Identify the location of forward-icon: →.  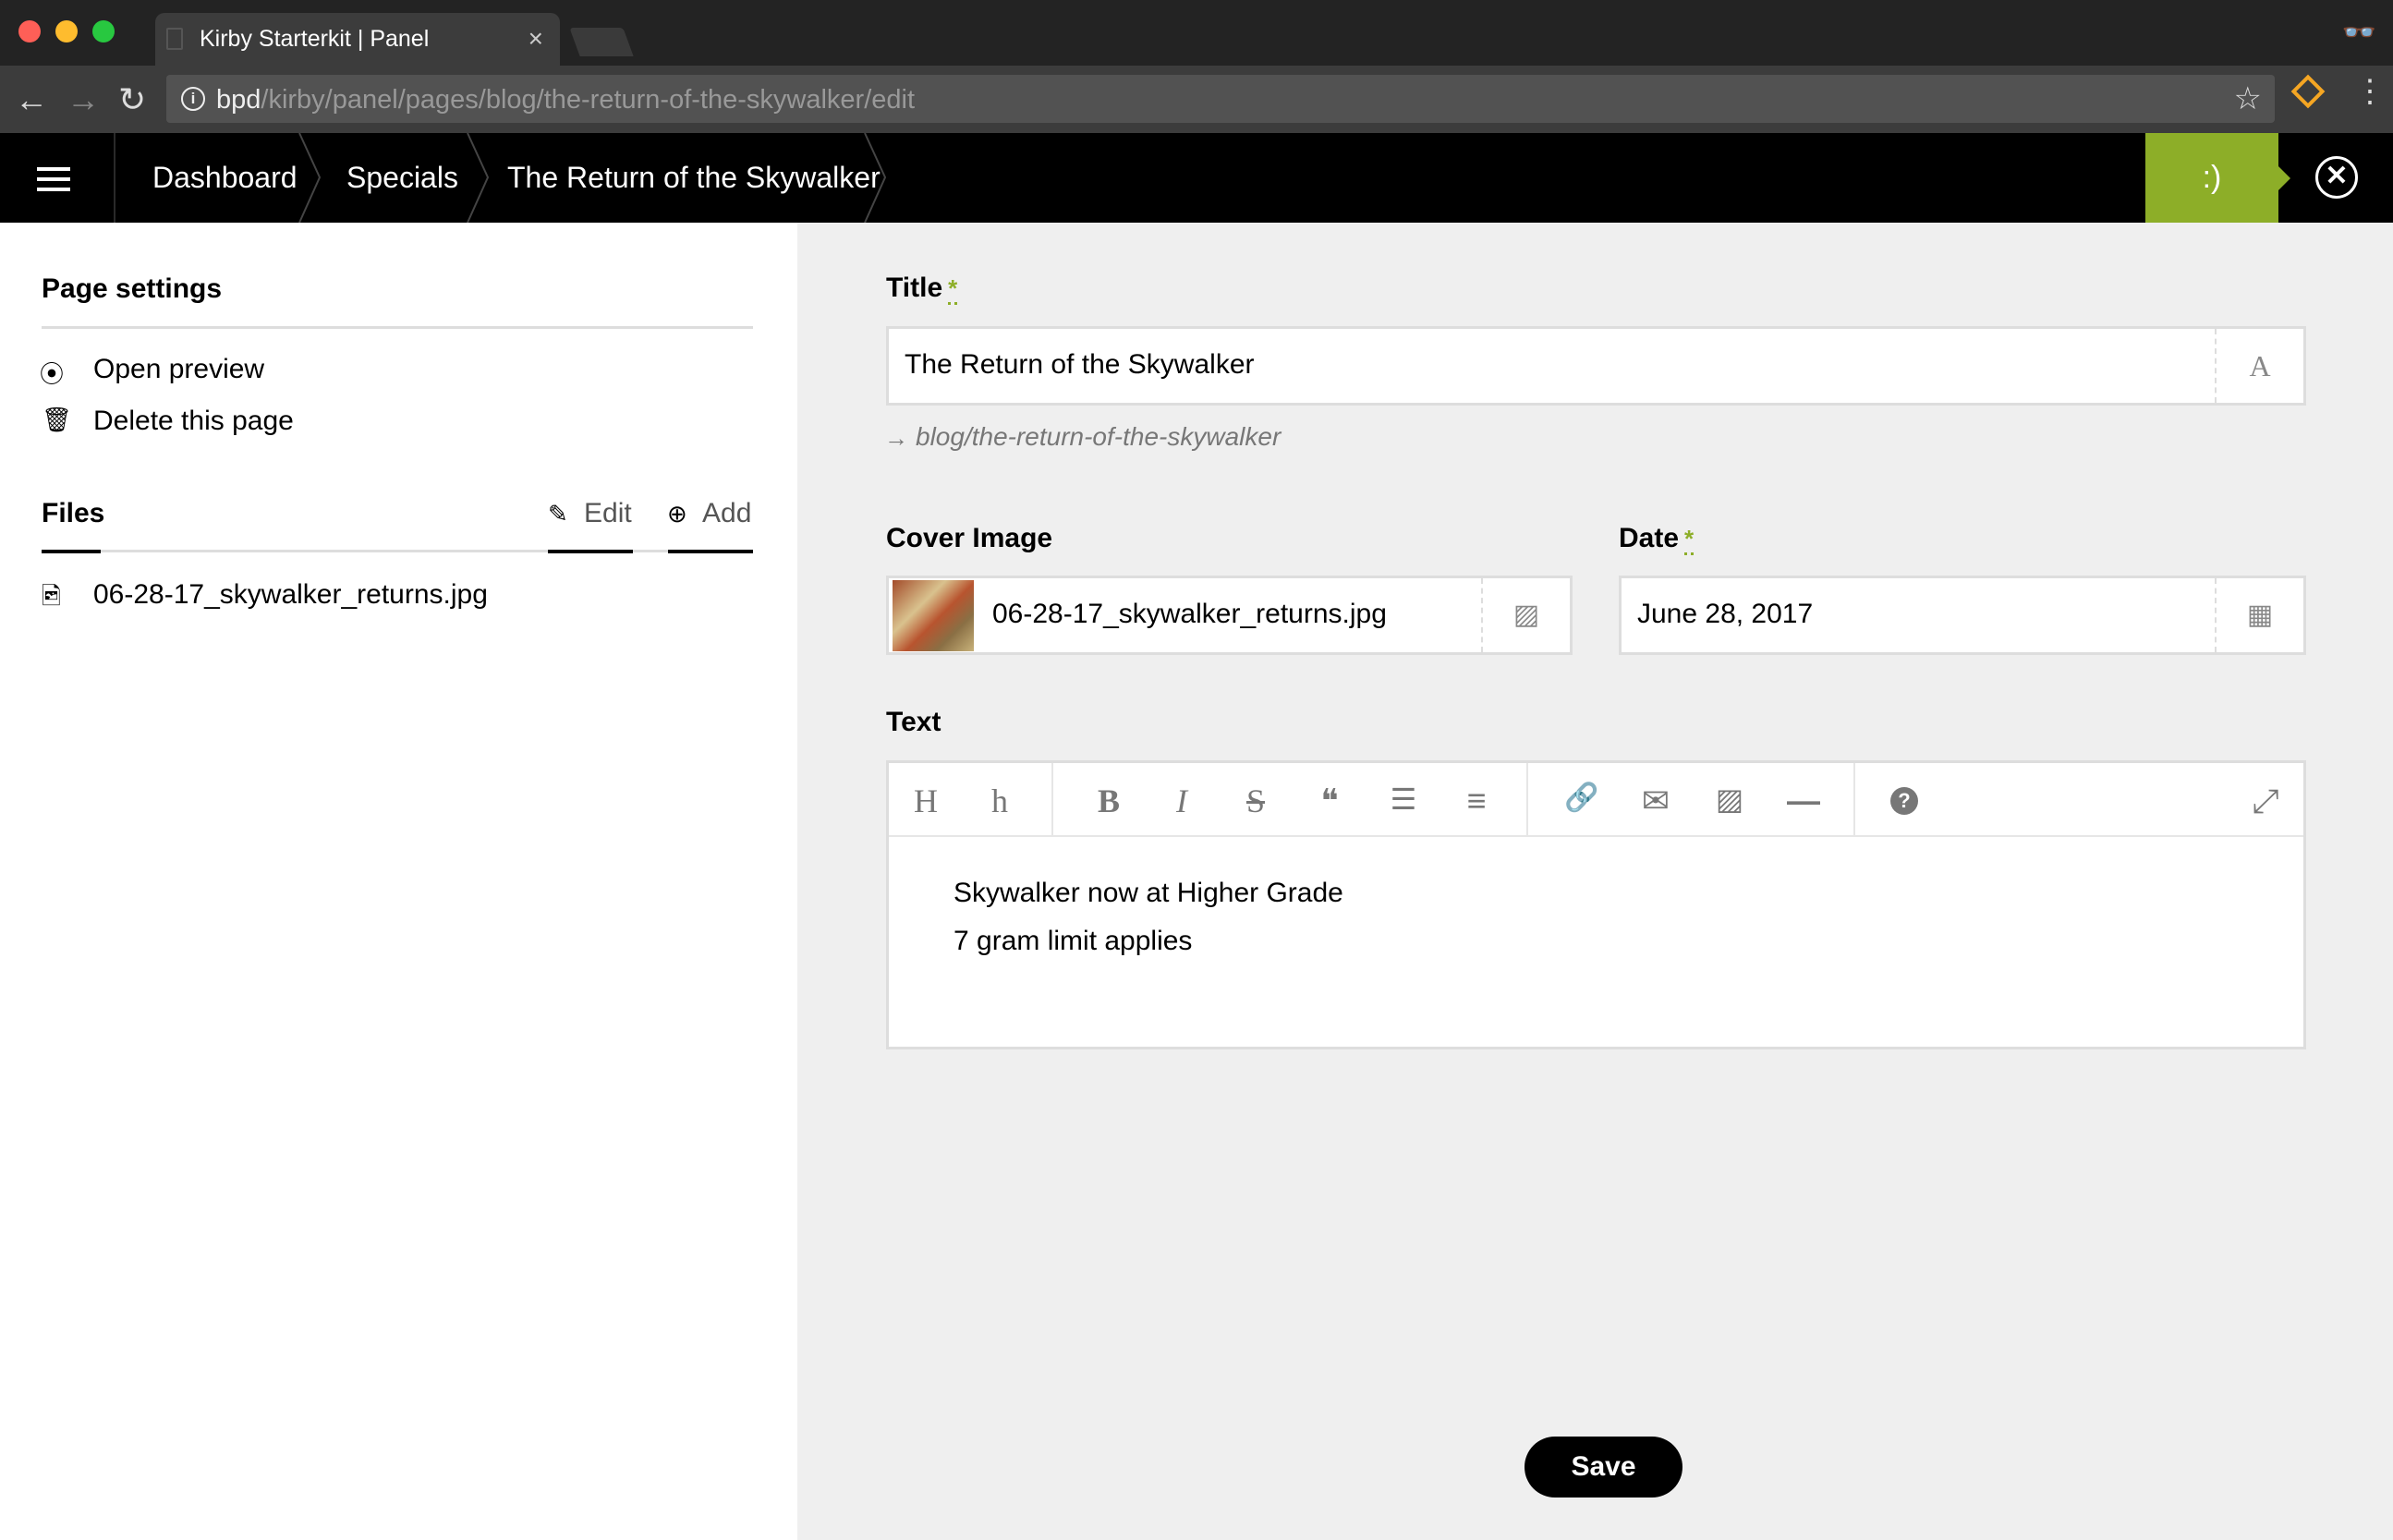
(83, 99).